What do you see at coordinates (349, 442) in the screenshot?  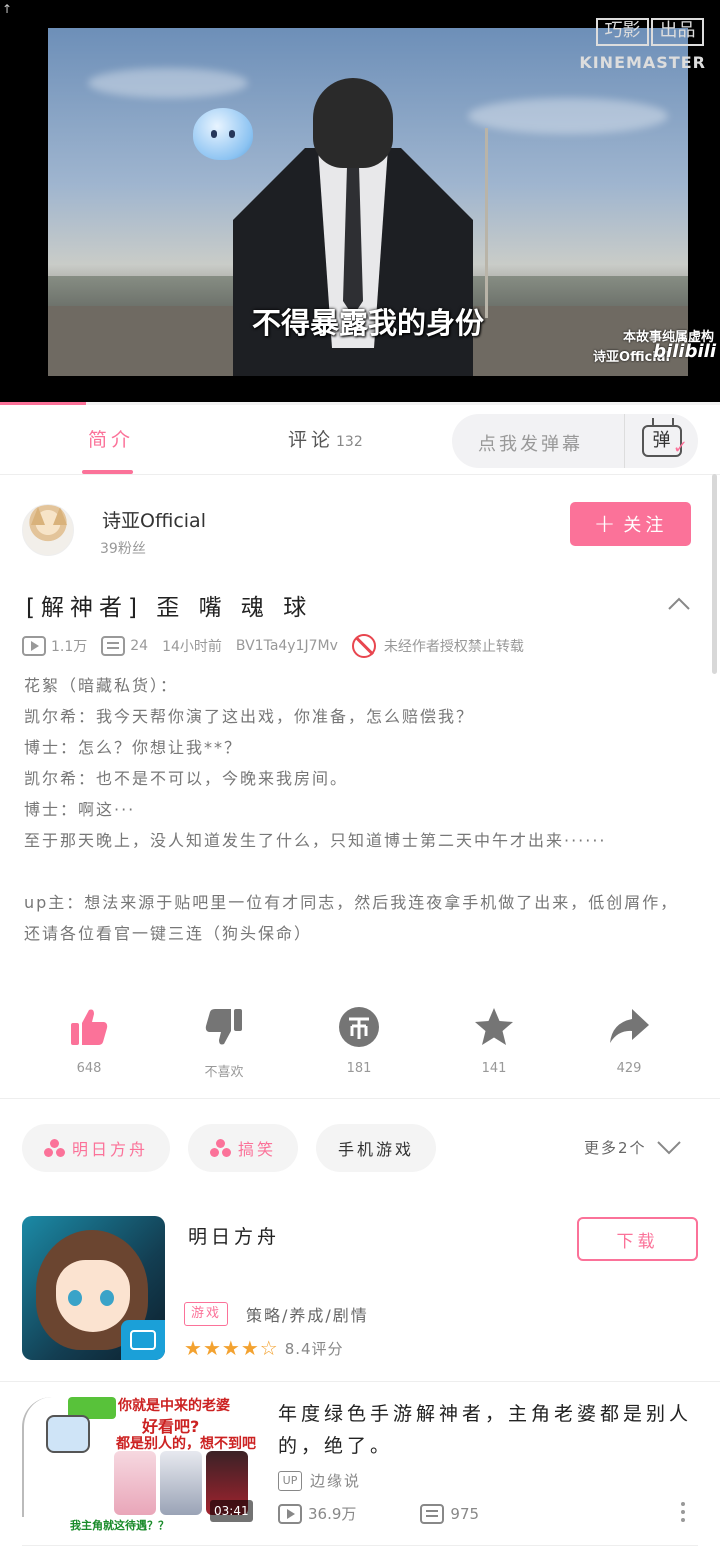 I see `comment-count: 132` at bounding box center [349, 442].